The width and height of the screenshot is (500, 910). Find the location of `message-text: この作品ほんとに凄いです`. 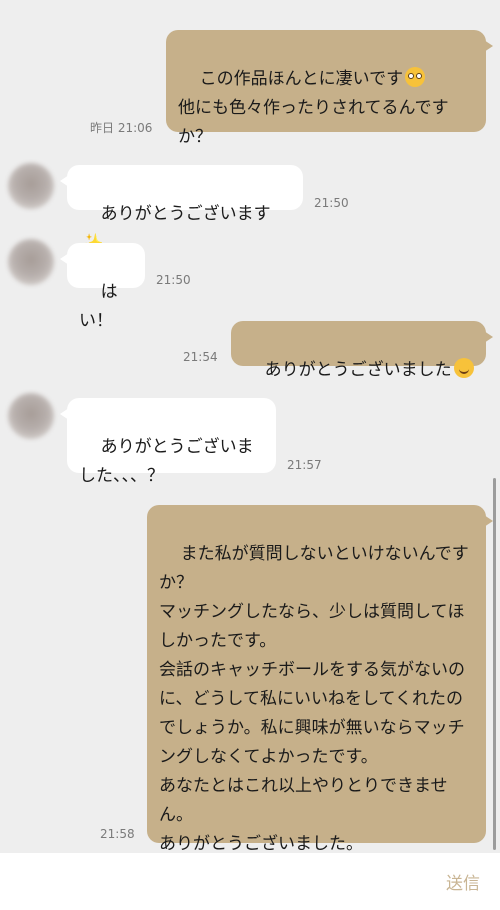

message-text: この作品ほんとに凄いです is located at coordinates (301, 79).